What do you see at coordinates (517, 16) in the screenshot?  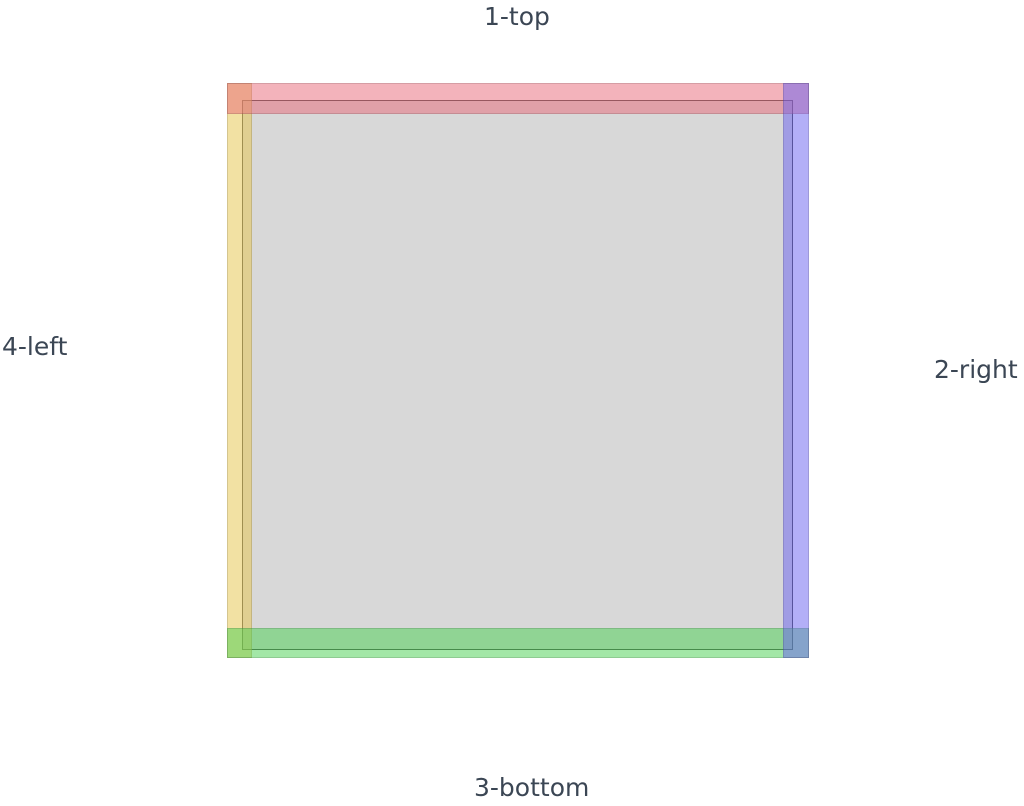 I see `top-label: 1-top` at bounding box center [517, 16].